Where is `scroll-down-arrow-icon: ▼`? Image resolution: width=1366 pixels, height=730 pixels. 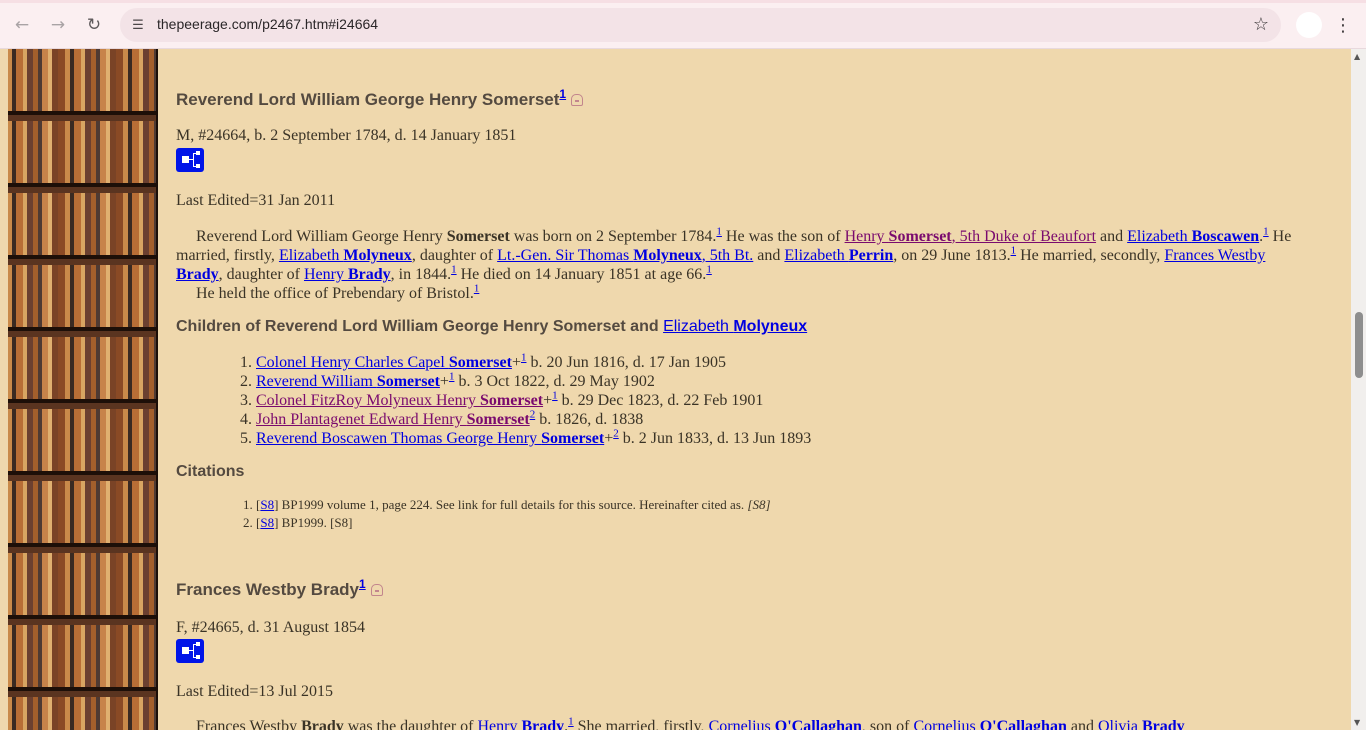
scroll-down-arrow-icon: ▼ is located at coordinates (1357, 722).